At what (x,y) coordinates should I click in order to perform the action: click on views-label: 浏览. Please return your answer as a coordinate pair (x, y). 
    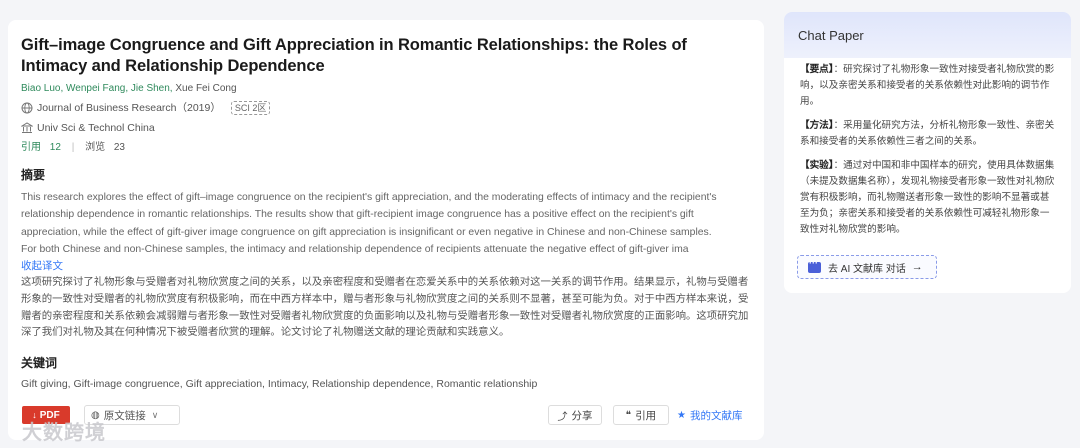
    Looking at the image, I should click on (95, 147).